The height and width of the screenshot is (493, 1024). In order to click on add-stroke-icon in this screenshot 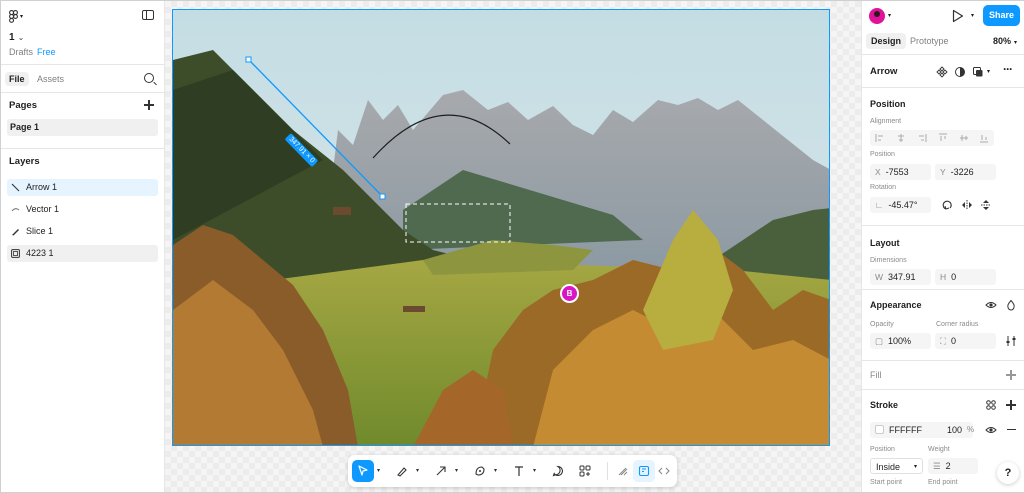, I will do `click(1011, 405)`.